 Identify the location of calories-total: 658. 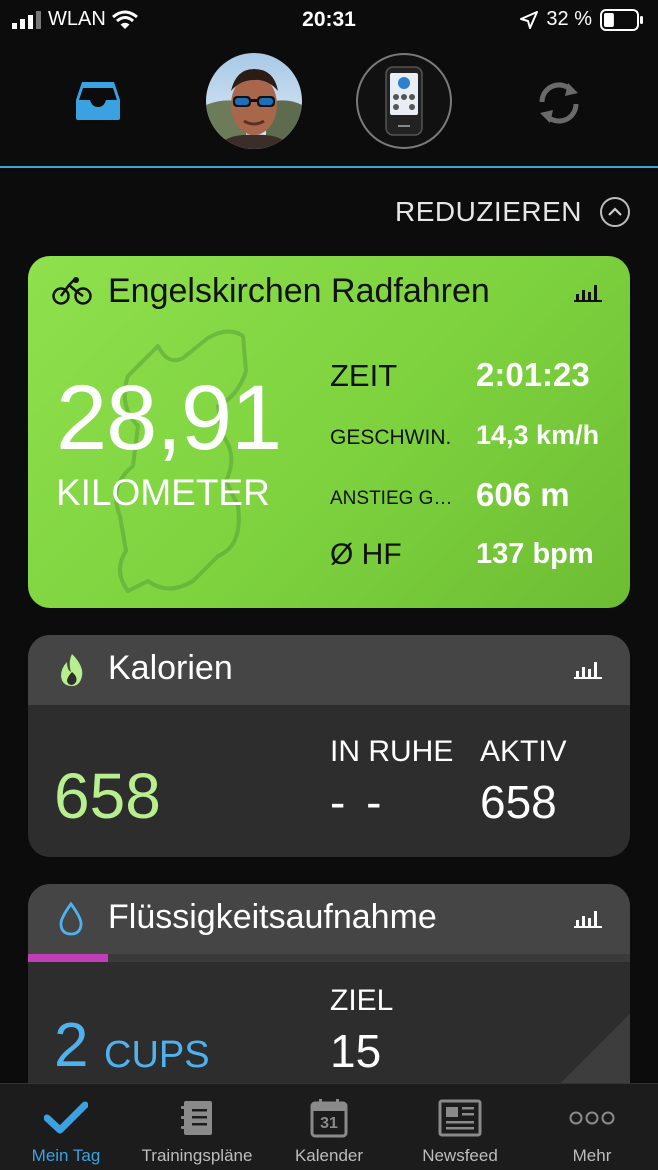
(107, 796).